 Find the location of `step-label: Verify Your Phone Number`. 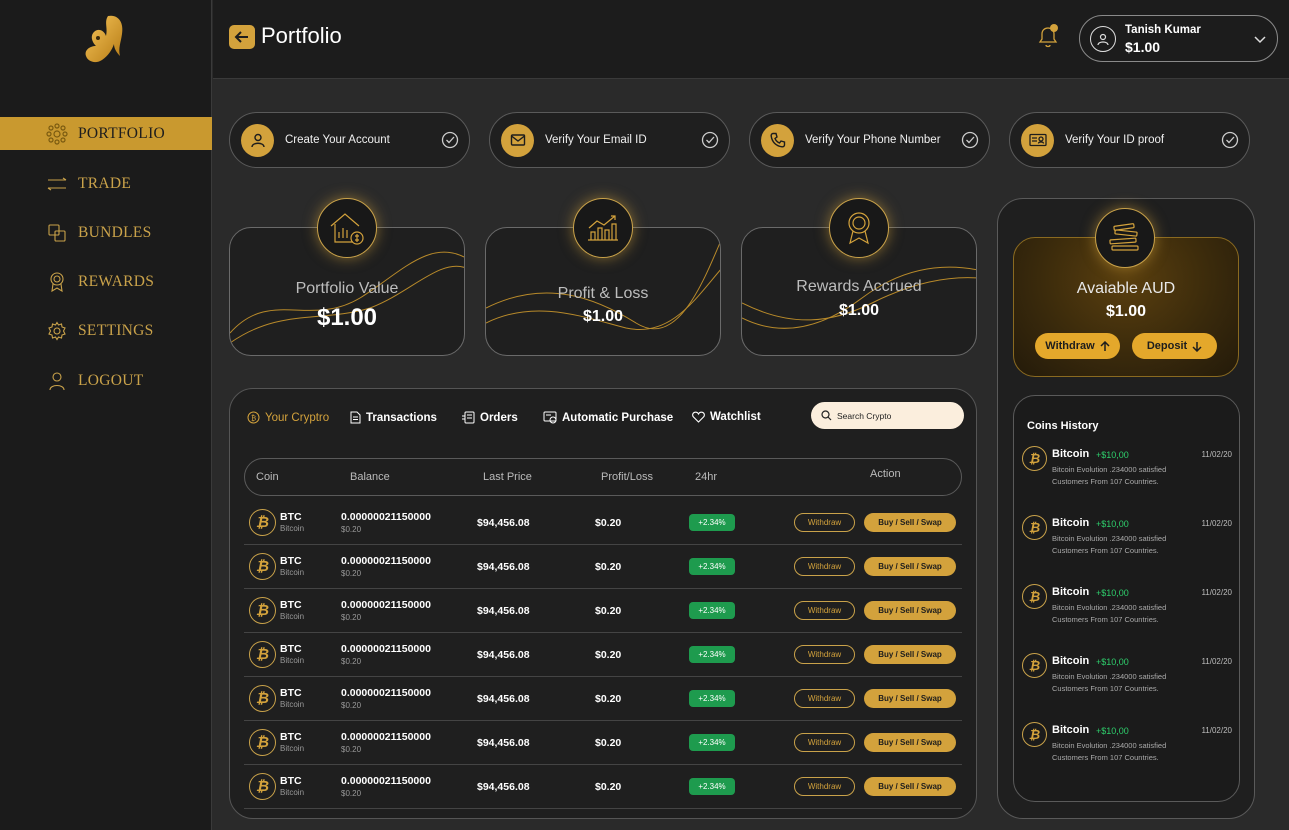

step-label: Verify Your Phone Number is located at coordinates (873, 140).